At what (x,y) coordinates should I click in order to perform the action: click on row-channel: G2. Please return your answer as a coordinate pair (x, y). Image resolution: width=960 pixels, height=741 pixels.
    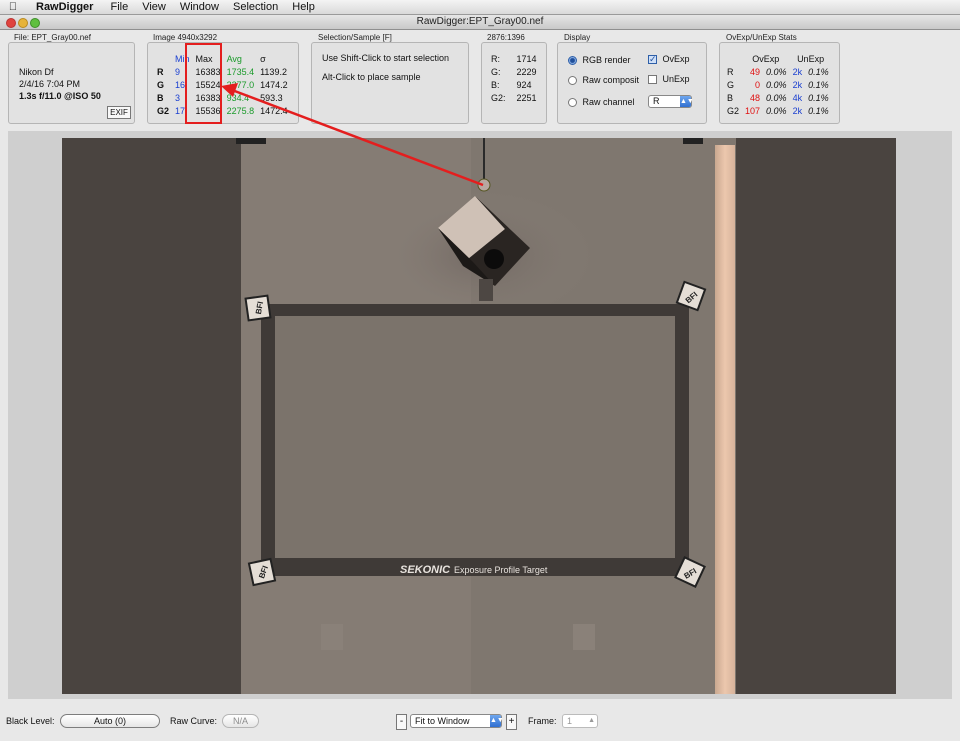
    Looking at the image, I should click on (163, 111).